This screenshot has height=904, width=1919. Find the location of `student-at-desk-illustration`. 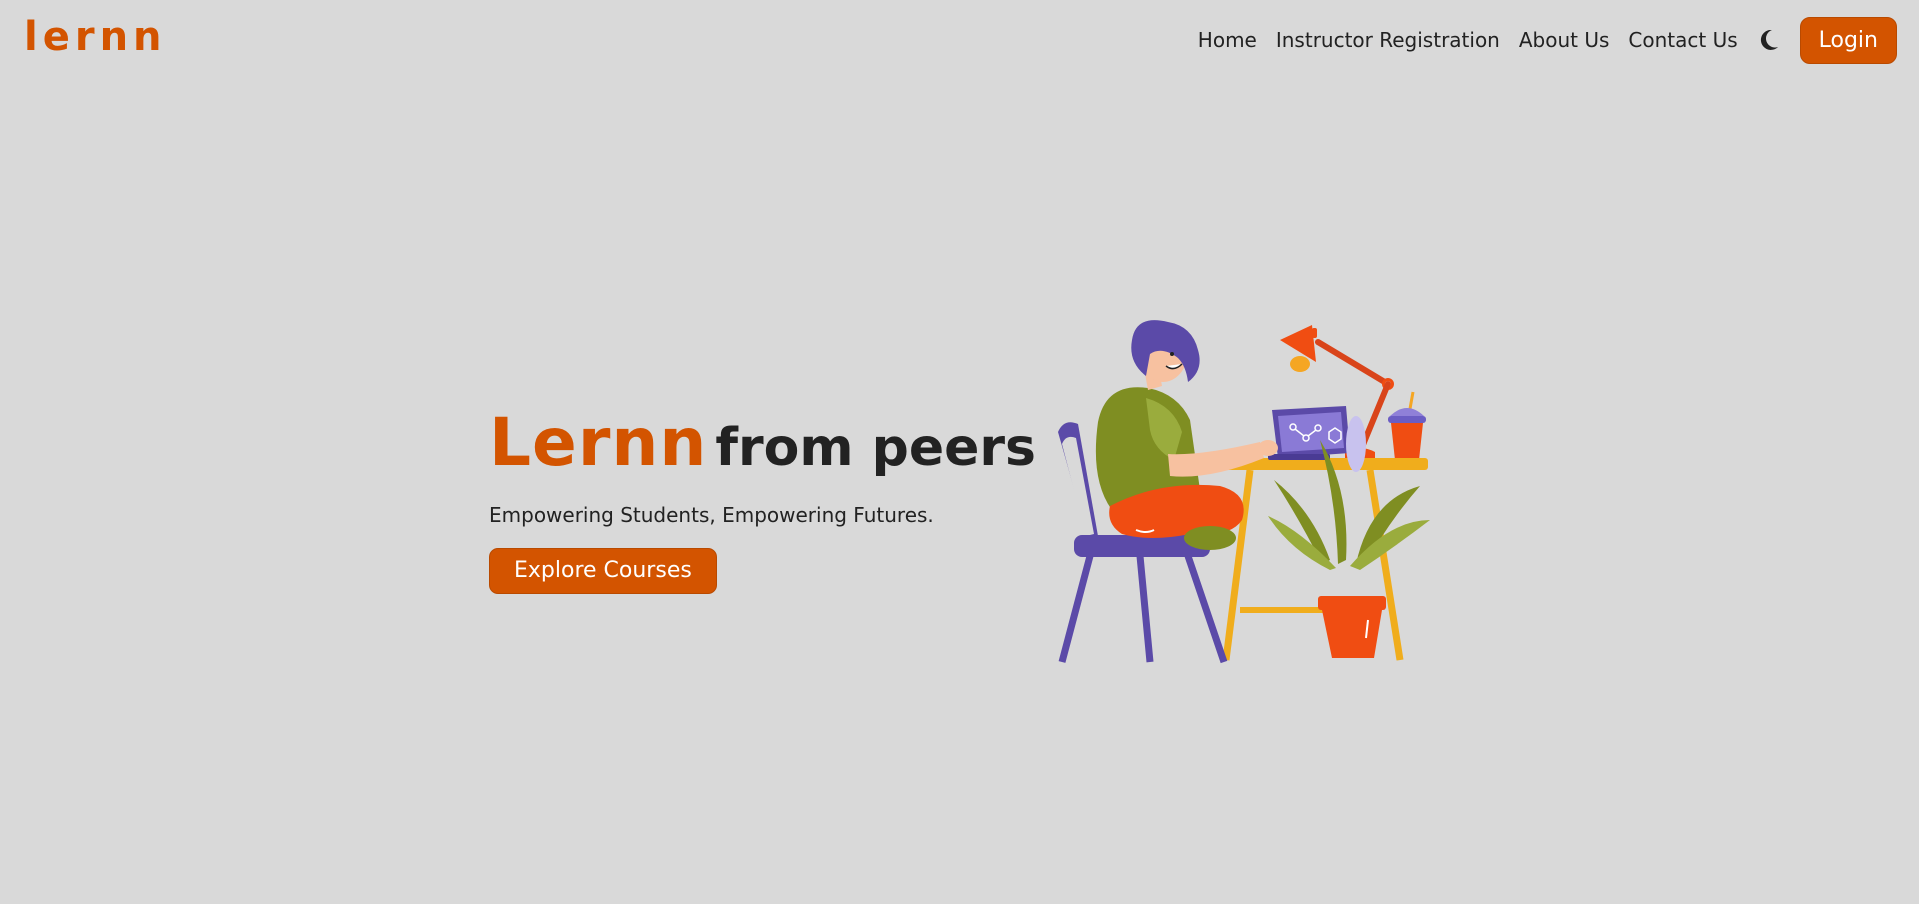

student-at-desk-illustration is located at coordinates (1245, 492).